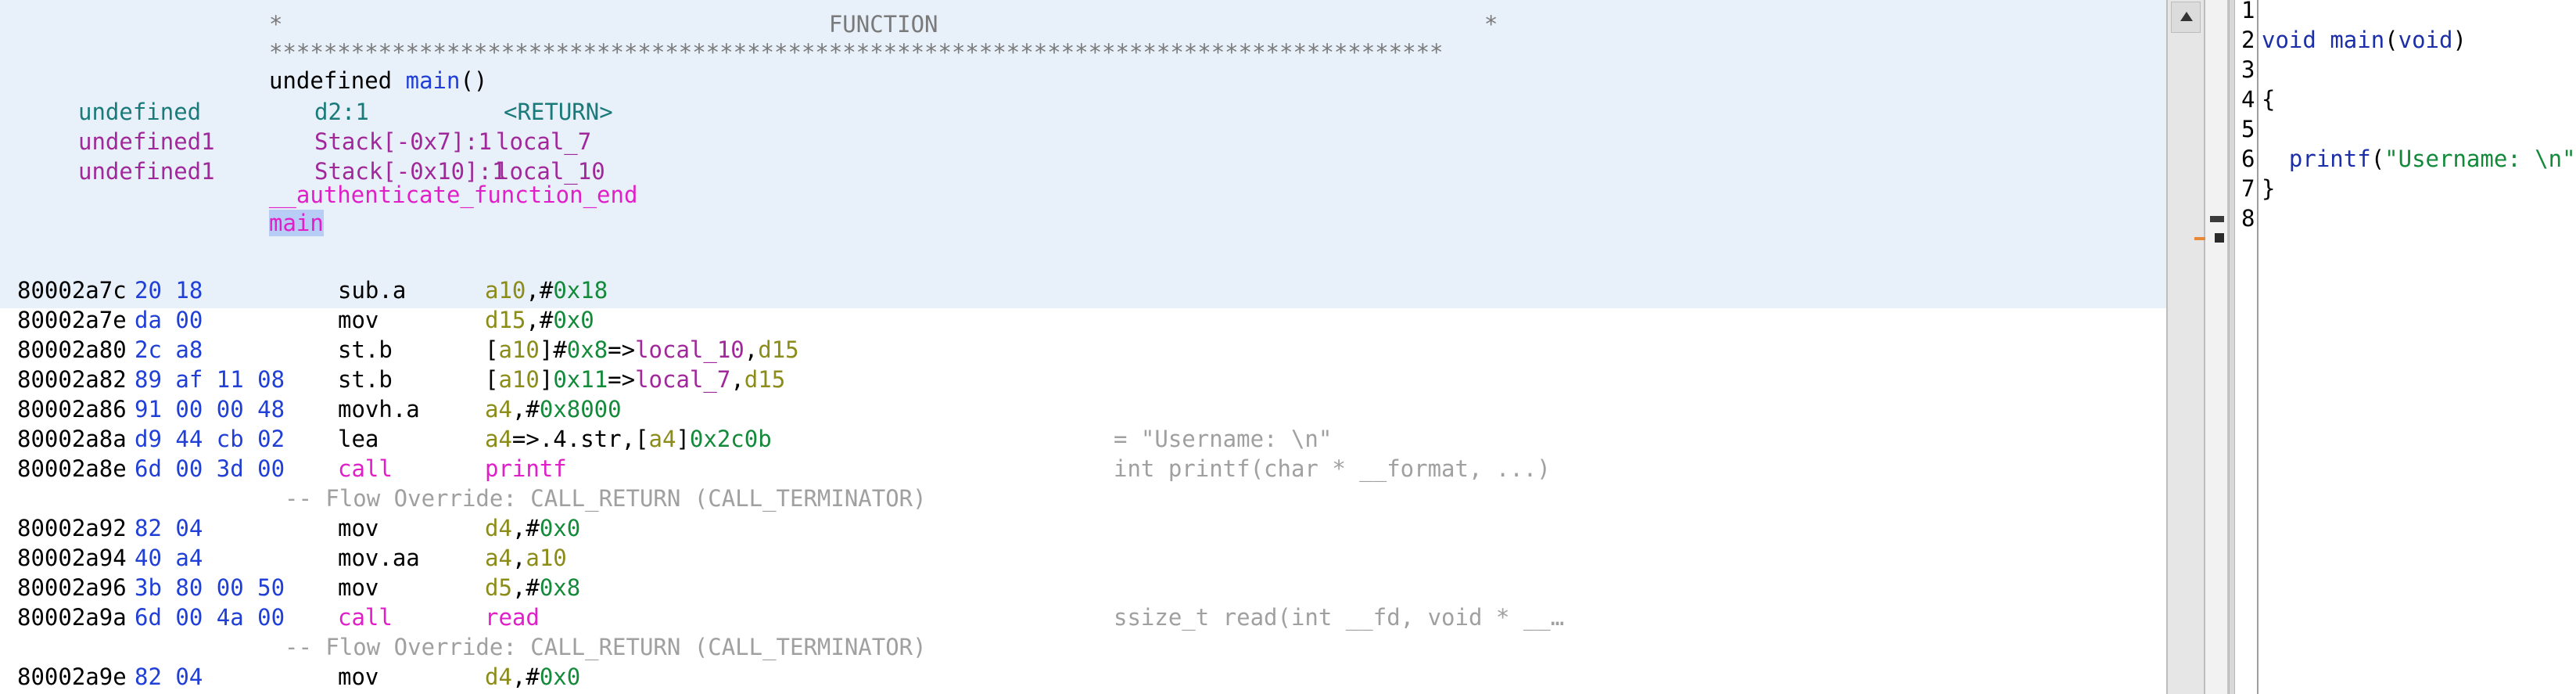 This screenshot has width=2576, height=694. Describe the element at coordinates (72, 677) in the screenshot. I see `instruction-address: 80002a9e` at that location.